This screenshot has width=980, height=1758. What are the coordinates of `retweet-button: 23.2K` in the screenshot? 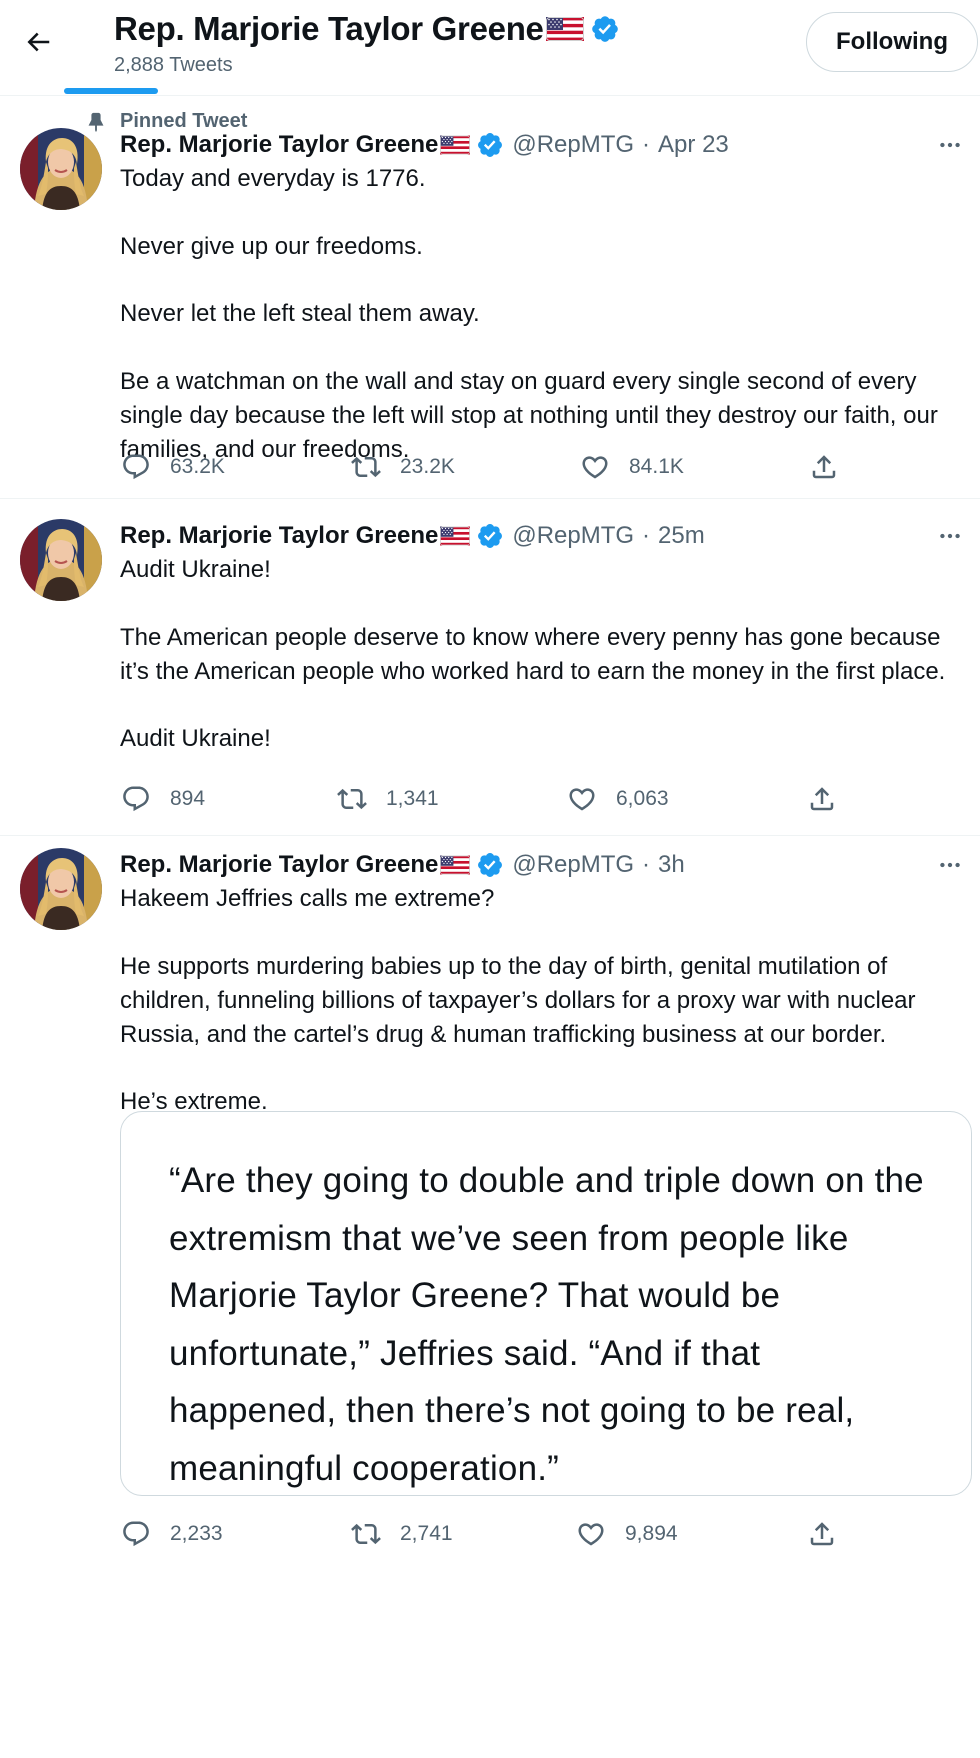 It's located at (402, 467).